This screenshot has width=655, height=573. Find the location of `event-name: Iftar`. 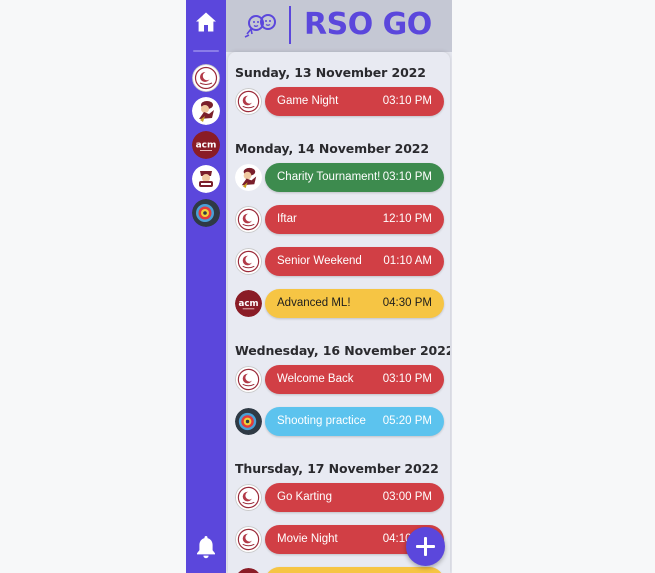

event-name: Iftar is located at coordinates (287, 219).